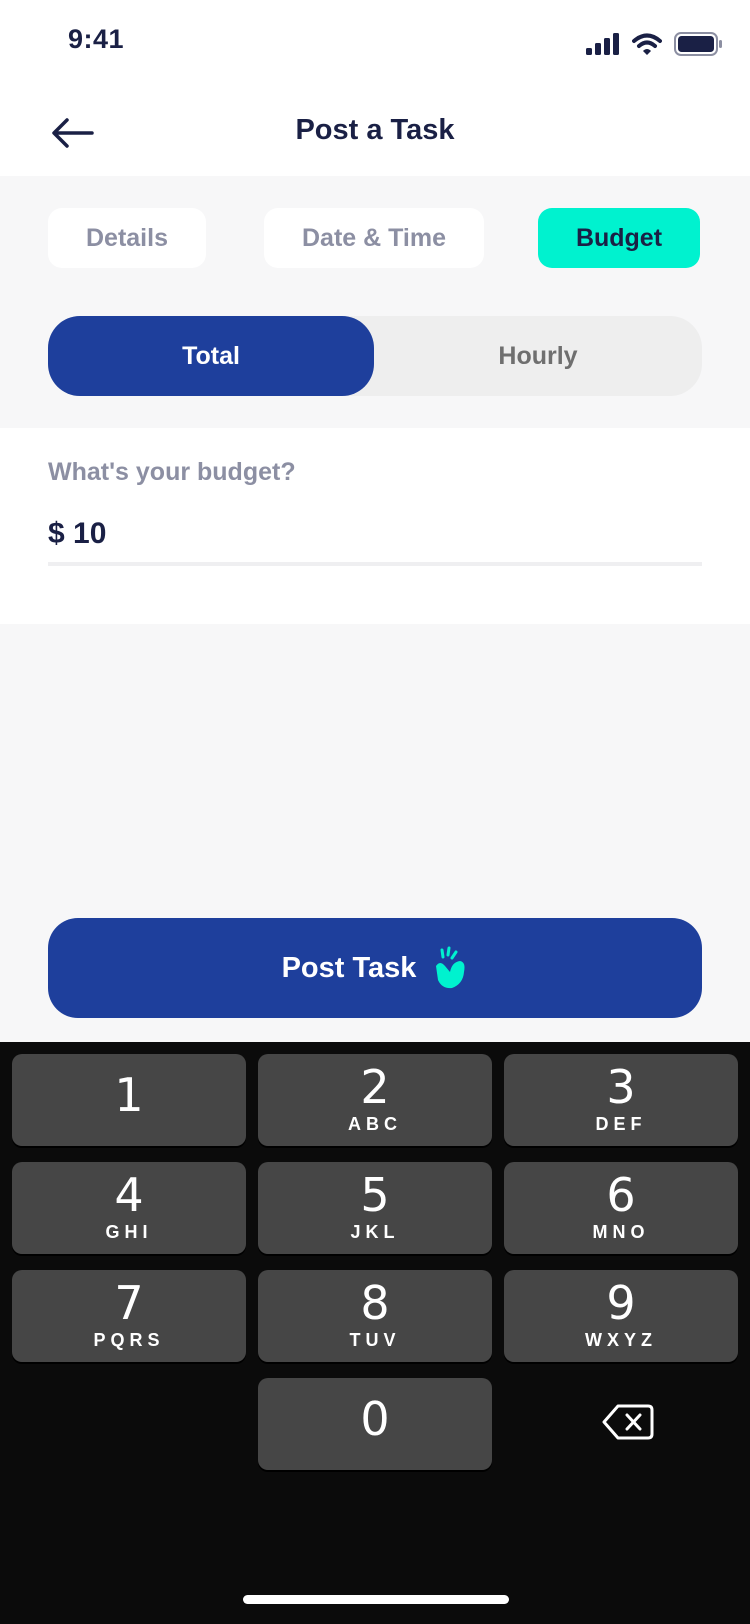 The width and height of the screenshot is (750, 1624). I want to click on status-icons, so click(654, 44).